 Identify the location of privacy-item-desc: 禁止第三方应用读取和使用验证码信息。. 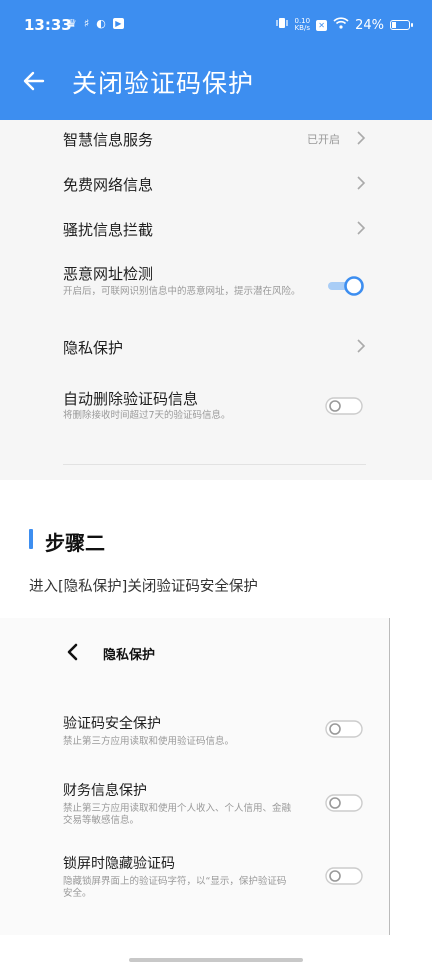
(149, 741).